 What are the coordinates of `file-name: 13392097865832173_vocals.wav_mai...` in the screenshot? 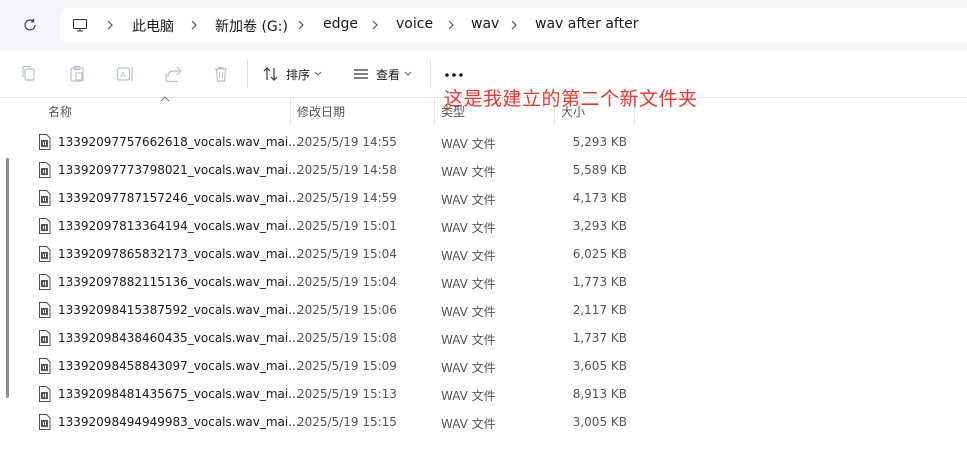 It's located at (179, 254).